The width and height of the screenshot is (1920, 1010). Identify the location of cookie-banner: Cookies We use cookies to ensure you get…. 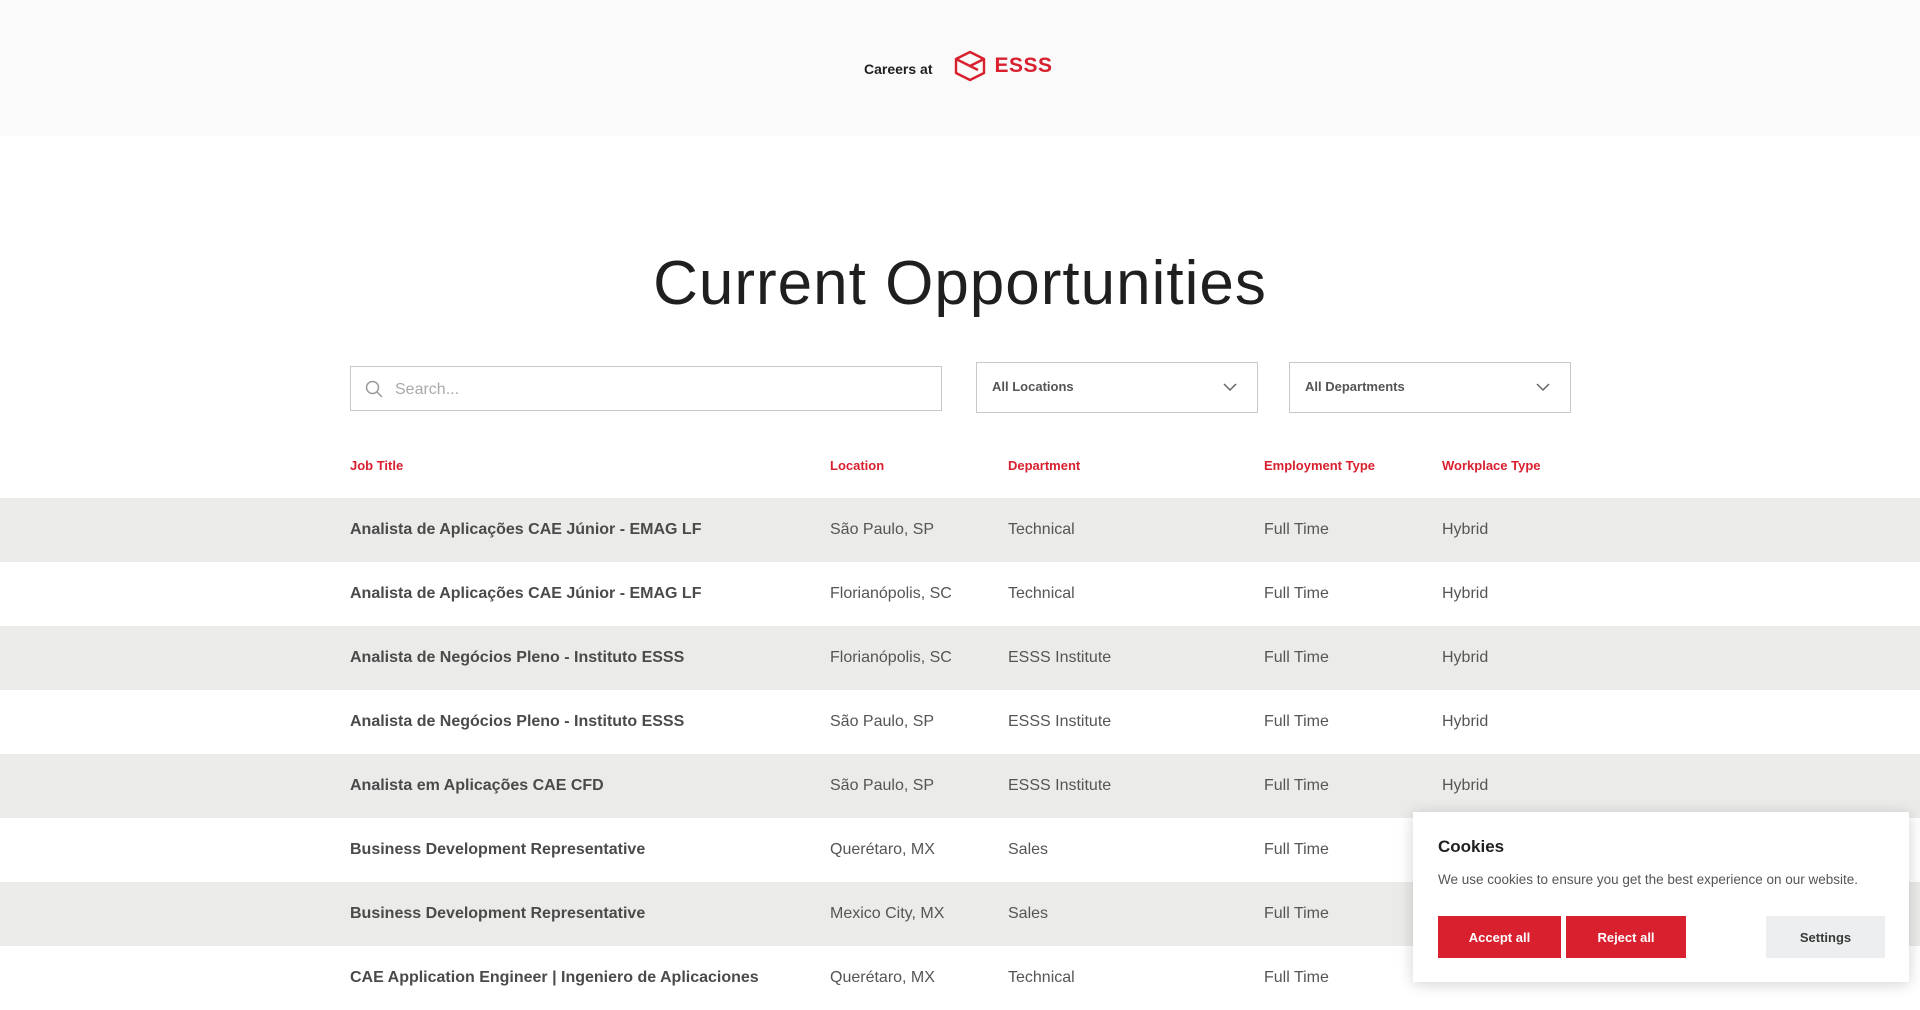
(1661, 897).